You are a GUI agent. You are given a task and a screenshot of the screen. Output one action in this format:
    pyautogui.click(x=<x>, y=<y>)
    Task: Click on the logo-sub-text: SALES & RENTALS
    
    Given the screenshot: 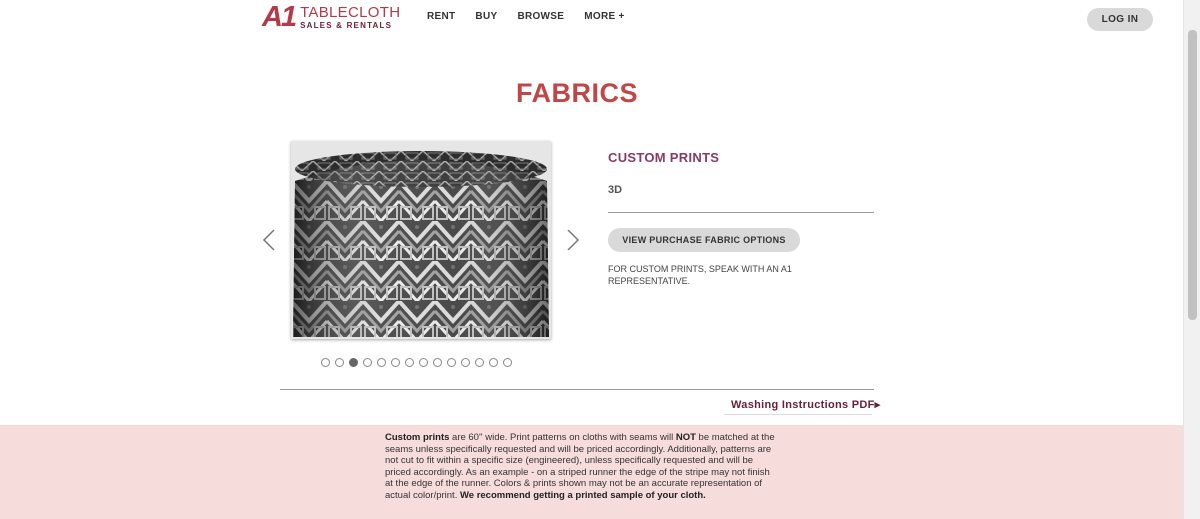 What is the action you would take?
    pyautogui.click(x=346, y=25)
    